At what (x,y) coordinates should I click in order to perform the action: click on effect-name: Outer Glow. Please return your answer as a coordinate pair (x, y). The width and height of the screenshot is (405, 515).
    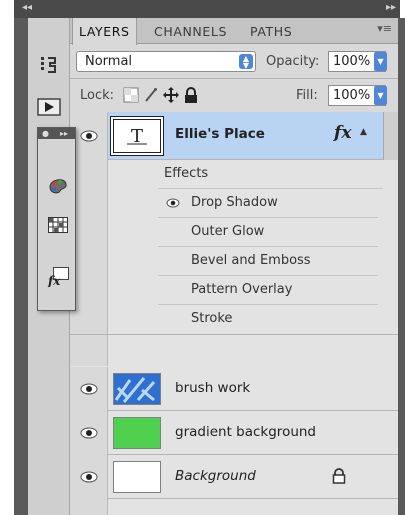
    Looking at the image, I should click on (228, 231).